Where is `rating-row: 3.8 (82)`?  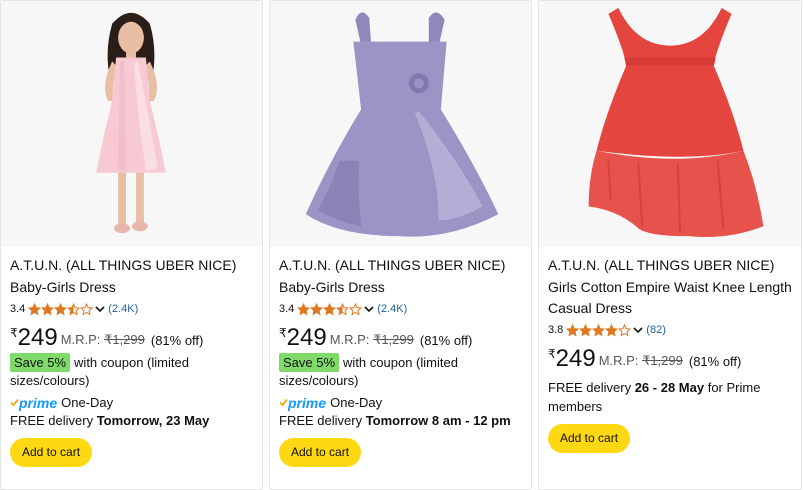
rating-row: 3.8 (82) is located at coordinates (671, 330).